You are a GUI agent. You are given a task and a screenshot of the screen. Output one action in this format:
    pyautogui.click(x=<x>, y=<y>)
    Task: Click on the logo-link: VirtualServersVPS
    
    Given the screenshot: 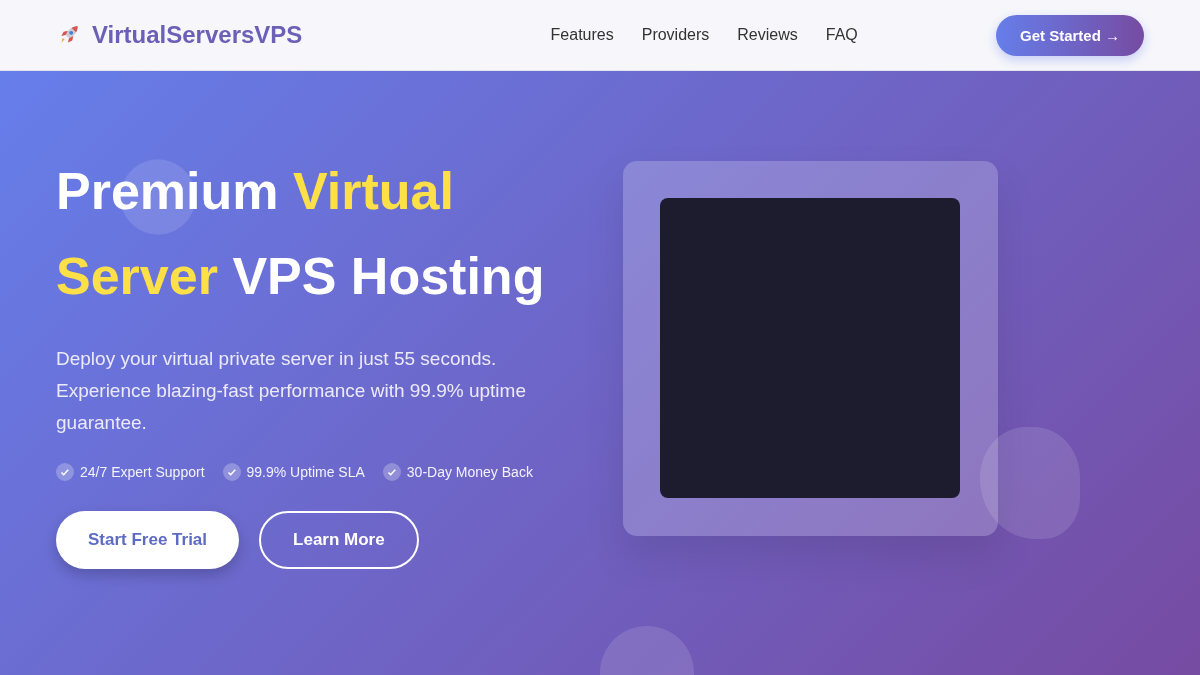 What is the action you would take?
    pyautogui.click(x=179, y=35)
    